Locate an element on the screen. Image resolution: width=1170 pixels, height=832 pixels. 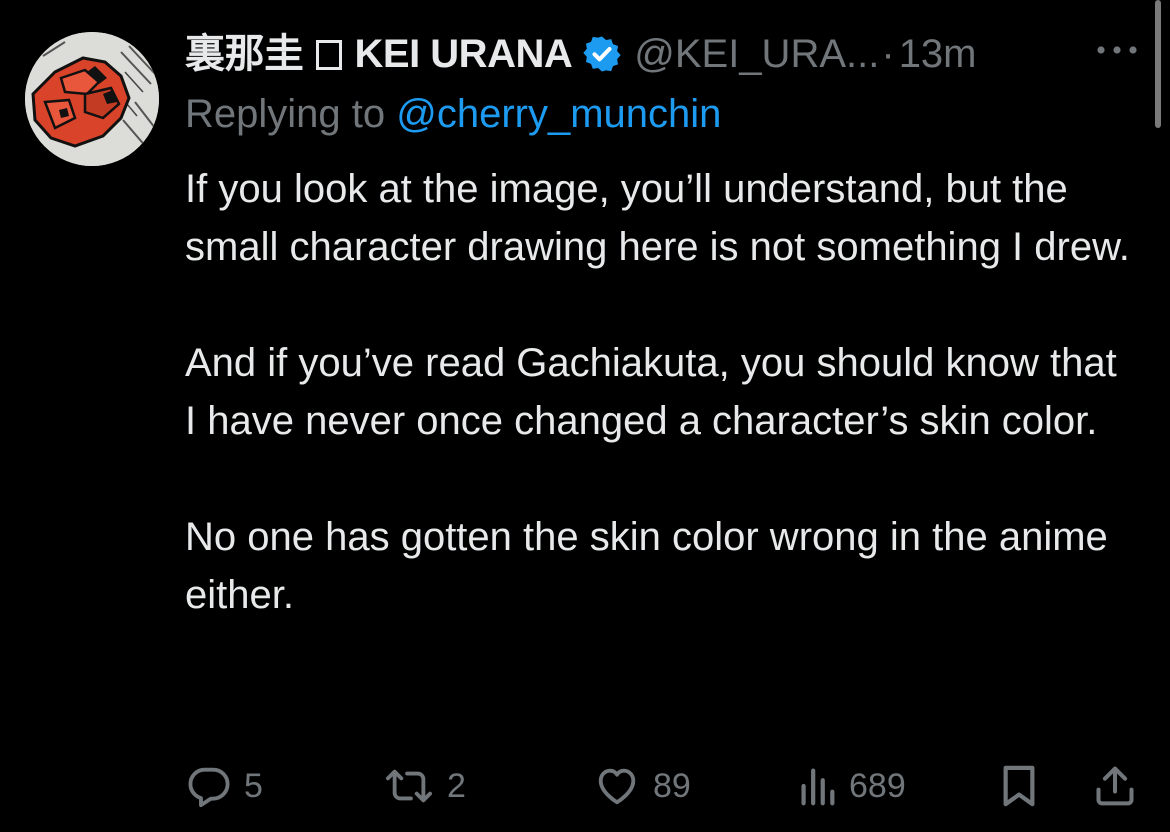
more-dots-icon is located at coordinates (1117, 50).